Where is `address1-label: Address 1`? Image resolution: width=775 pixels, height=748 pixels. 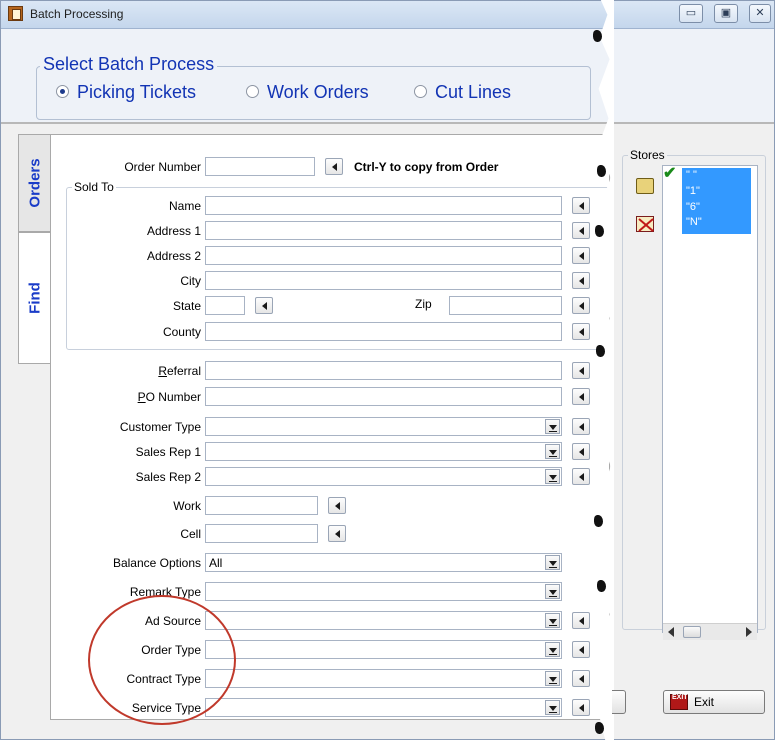 address1-label: Address 1 is located at coordinates (173, 231).